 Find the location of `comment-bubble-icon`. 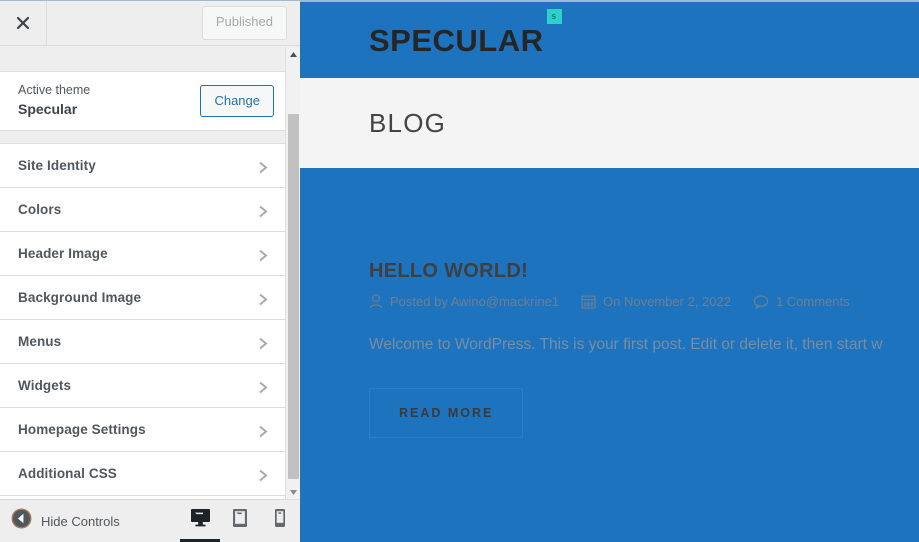

comment-bubble-icon is located at coordinates (761, 301).